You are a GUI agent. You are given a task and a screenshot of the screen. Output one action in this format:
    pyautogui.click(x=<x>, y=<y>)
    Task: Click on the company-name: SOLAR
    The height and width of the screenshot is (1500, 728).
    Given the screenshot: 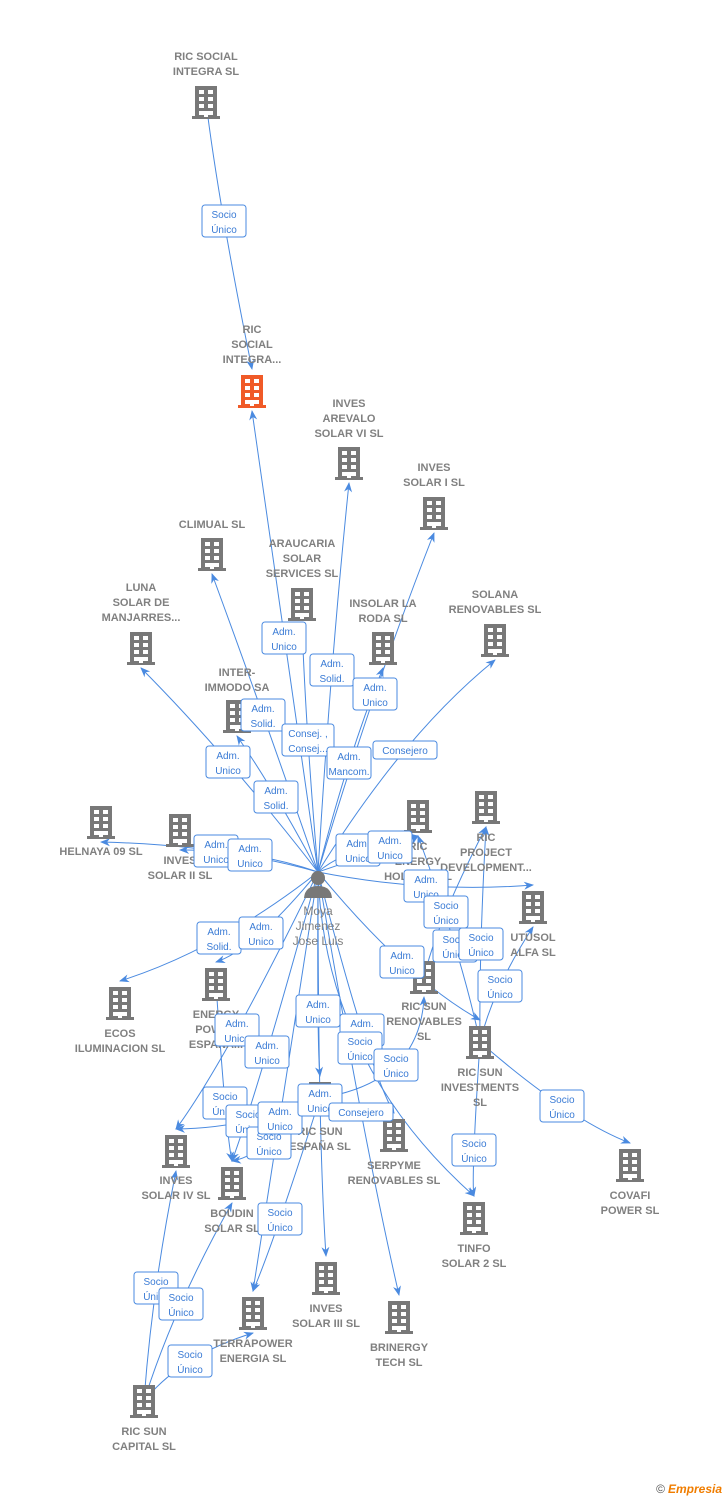 What is the action you would take?
    pyautogui.click(x=302, y=559)
    